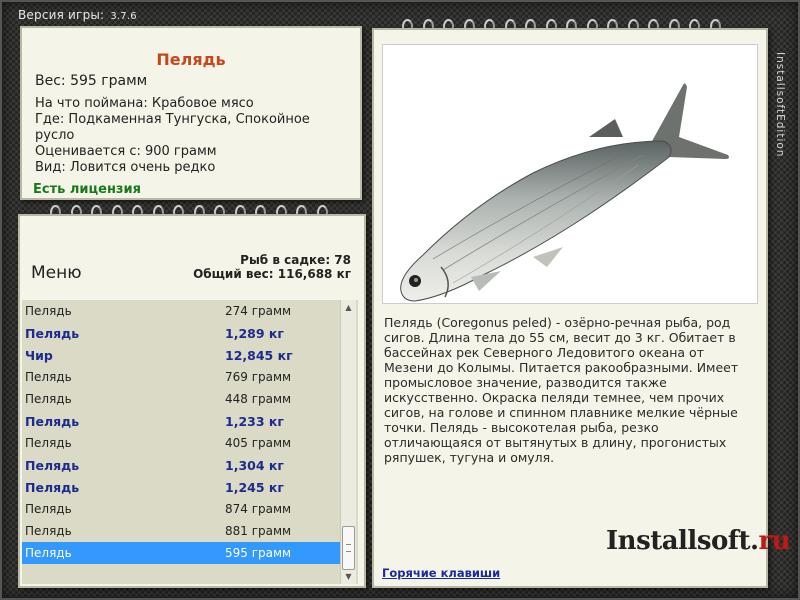 The height and width of the screenshot is (600, 800). What do you see at coordinates (56, 273) in the screenshot?
I see `menu-button: Меню` at bounding box center [56, 273].